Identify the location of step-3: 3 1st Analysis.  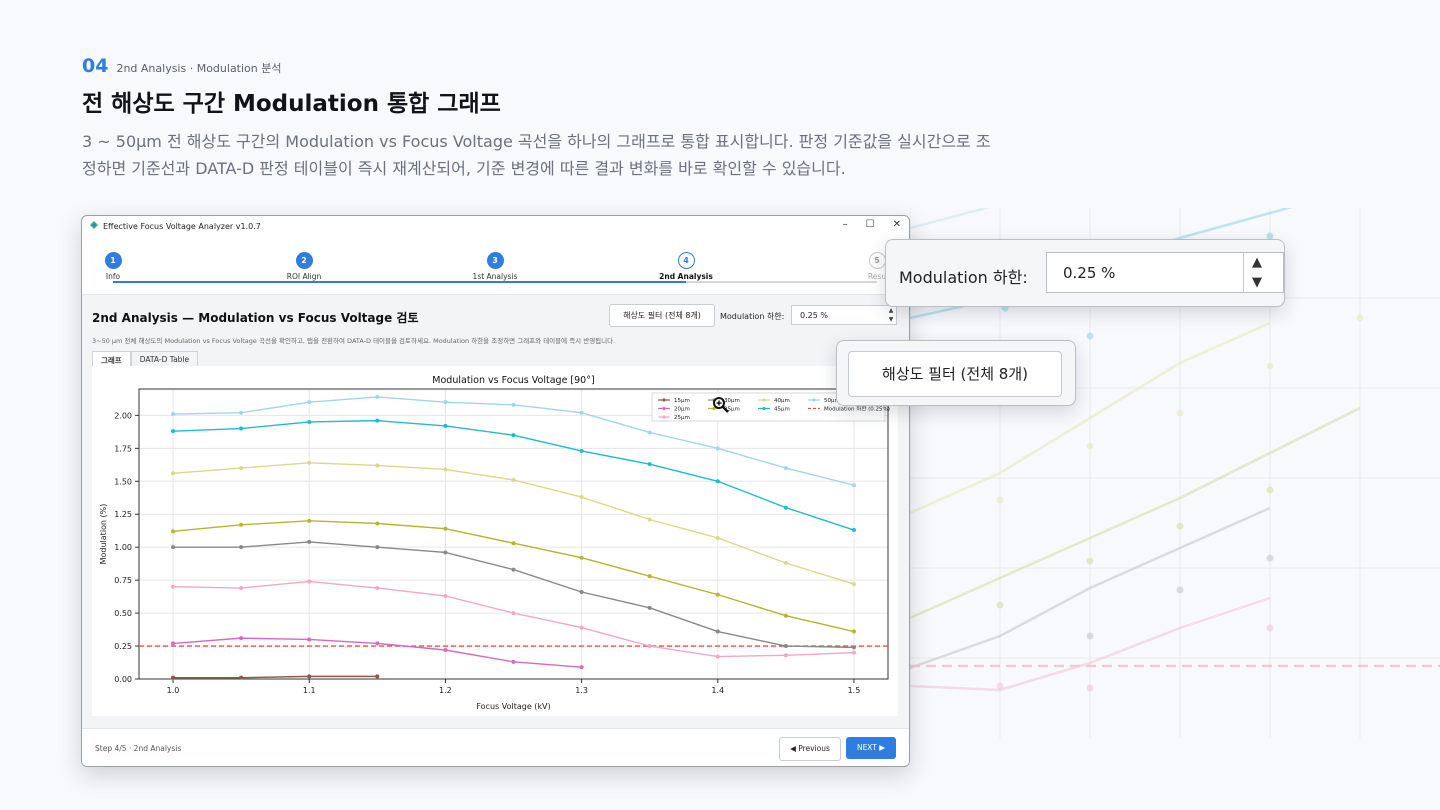
(495, 266).